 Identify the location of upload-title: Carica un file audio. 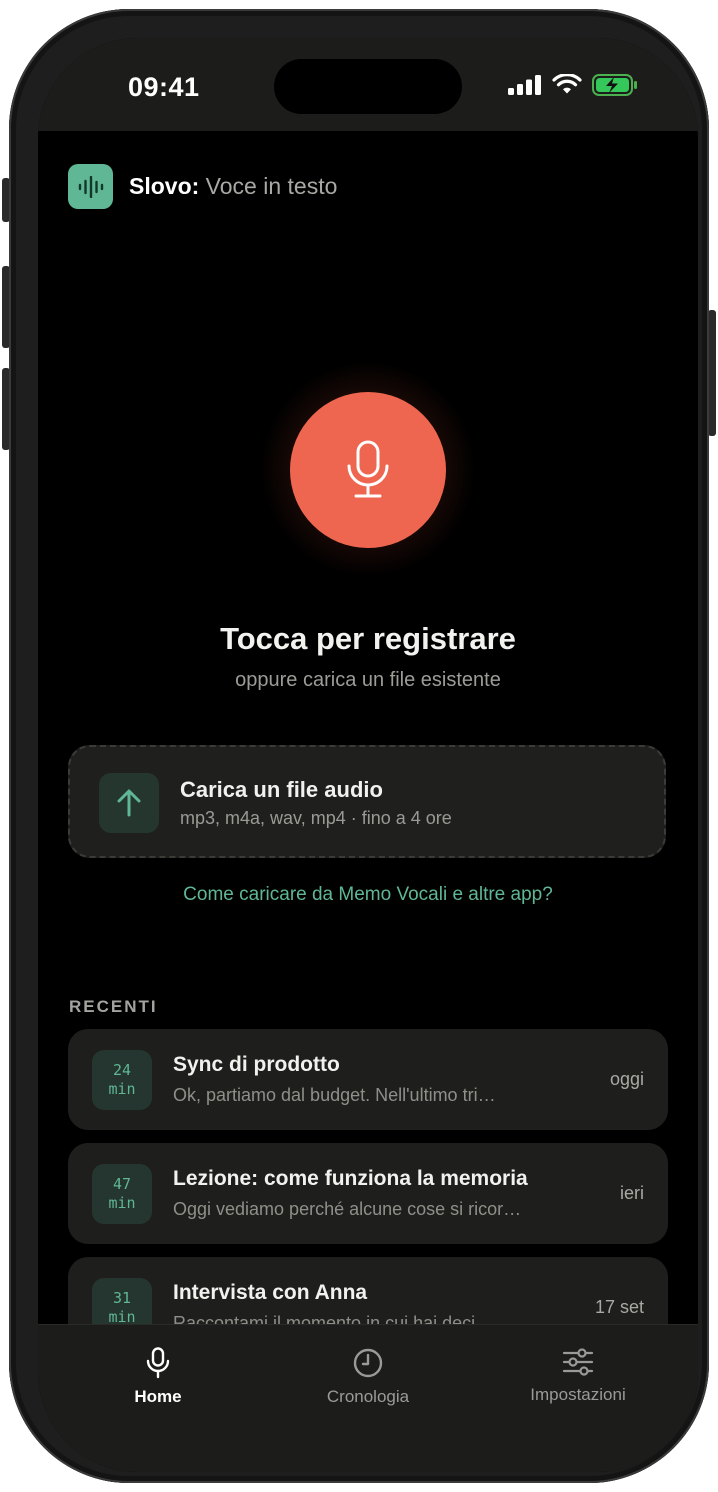
(281, 789).